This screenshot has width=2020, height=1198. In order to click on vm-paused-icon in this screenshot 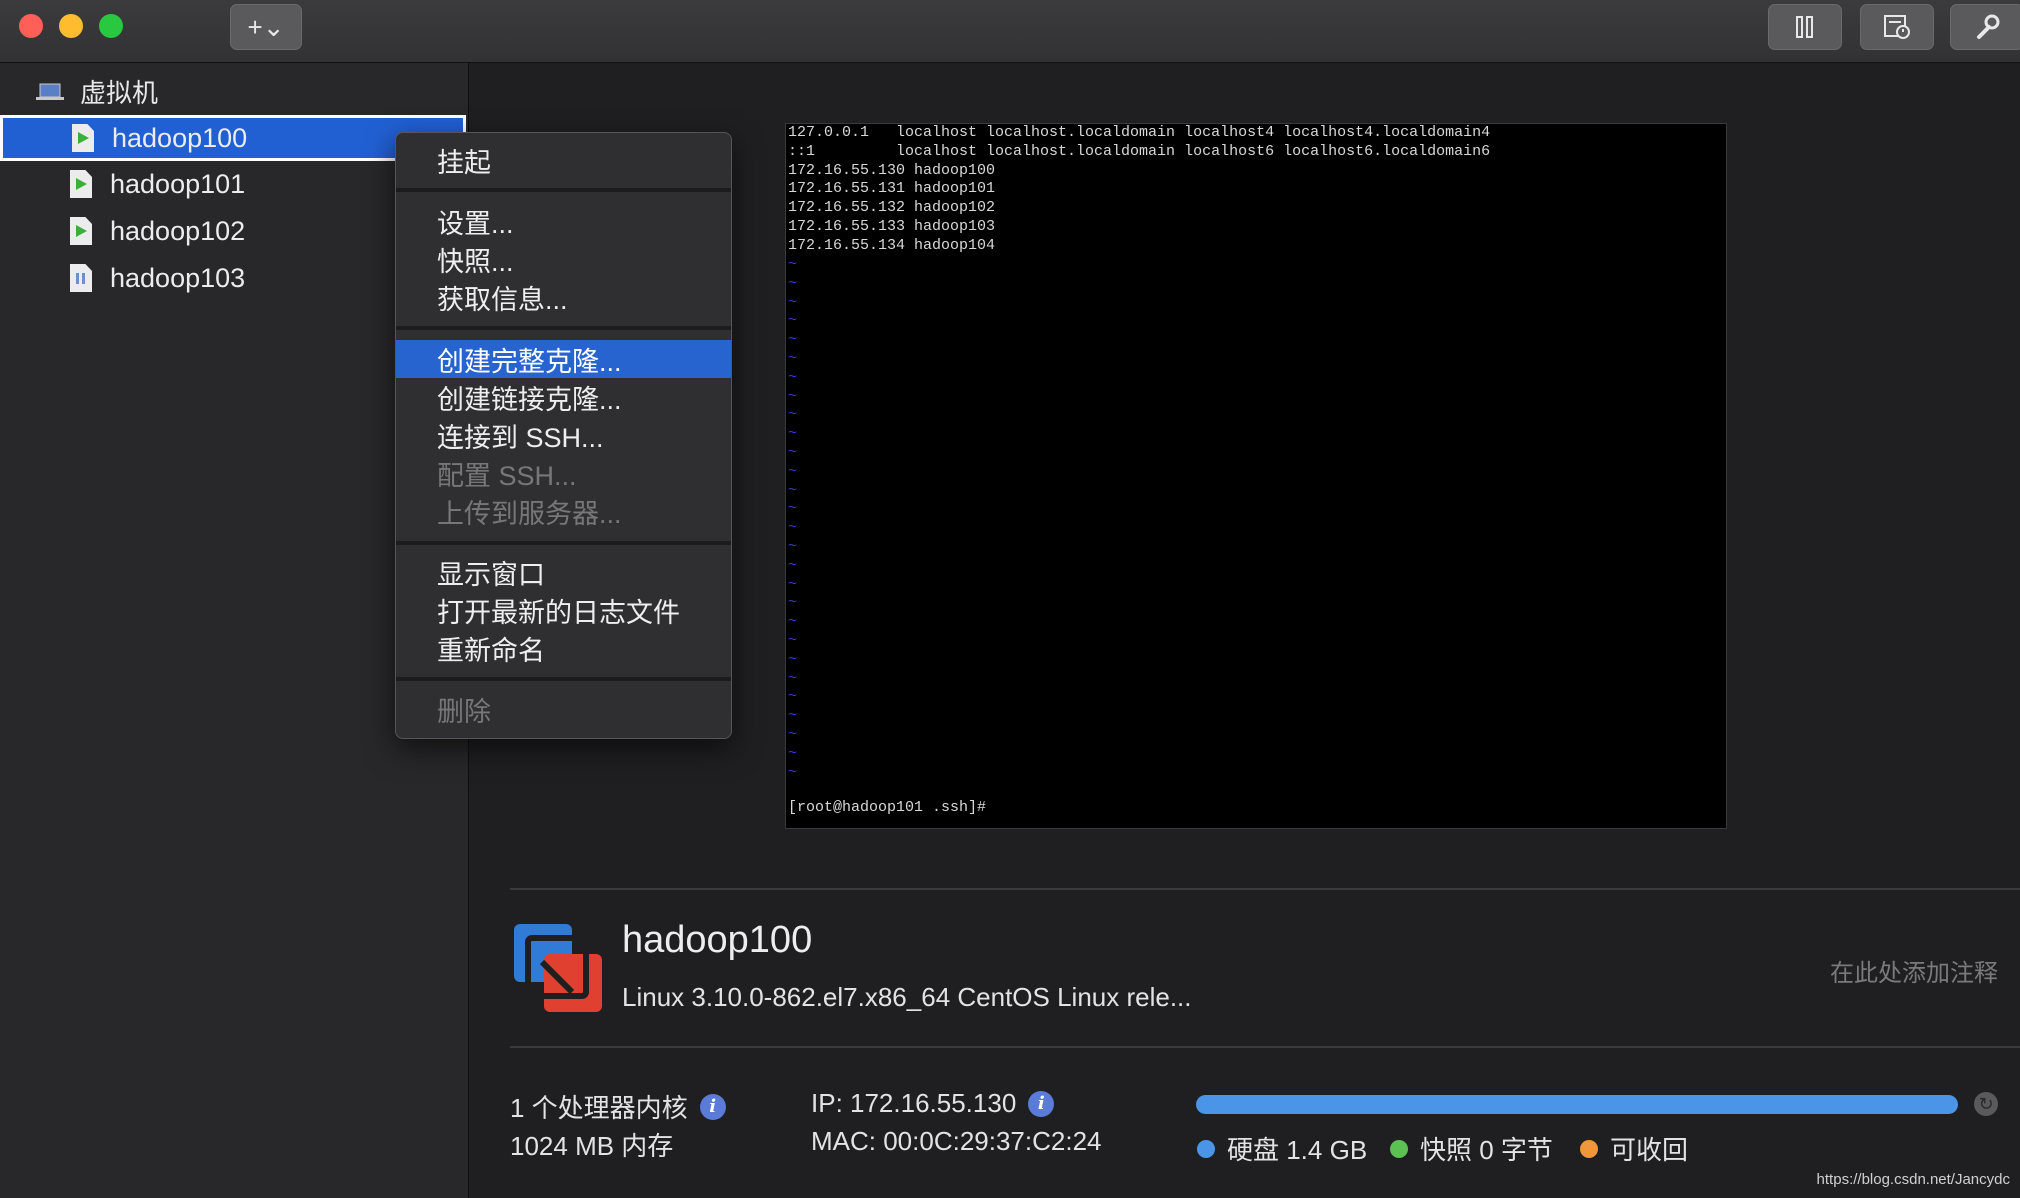, I will do `click(81, 278)`.